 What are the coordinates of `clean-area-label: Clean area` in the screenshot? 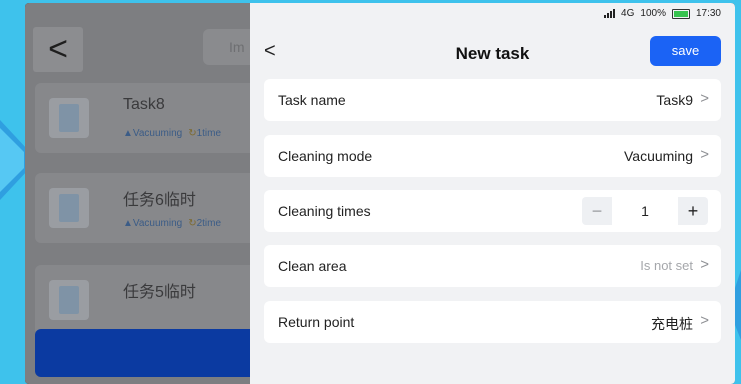 It's located at (312, 266).